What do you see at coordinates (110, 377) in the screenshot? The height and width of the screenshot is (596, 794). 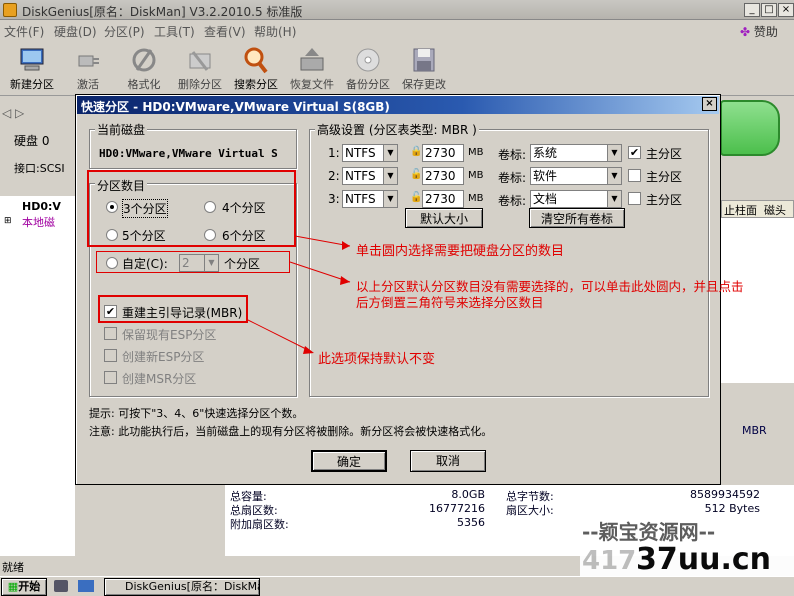 I see `create-msr-checkbox` at bounding box center [110, 377].